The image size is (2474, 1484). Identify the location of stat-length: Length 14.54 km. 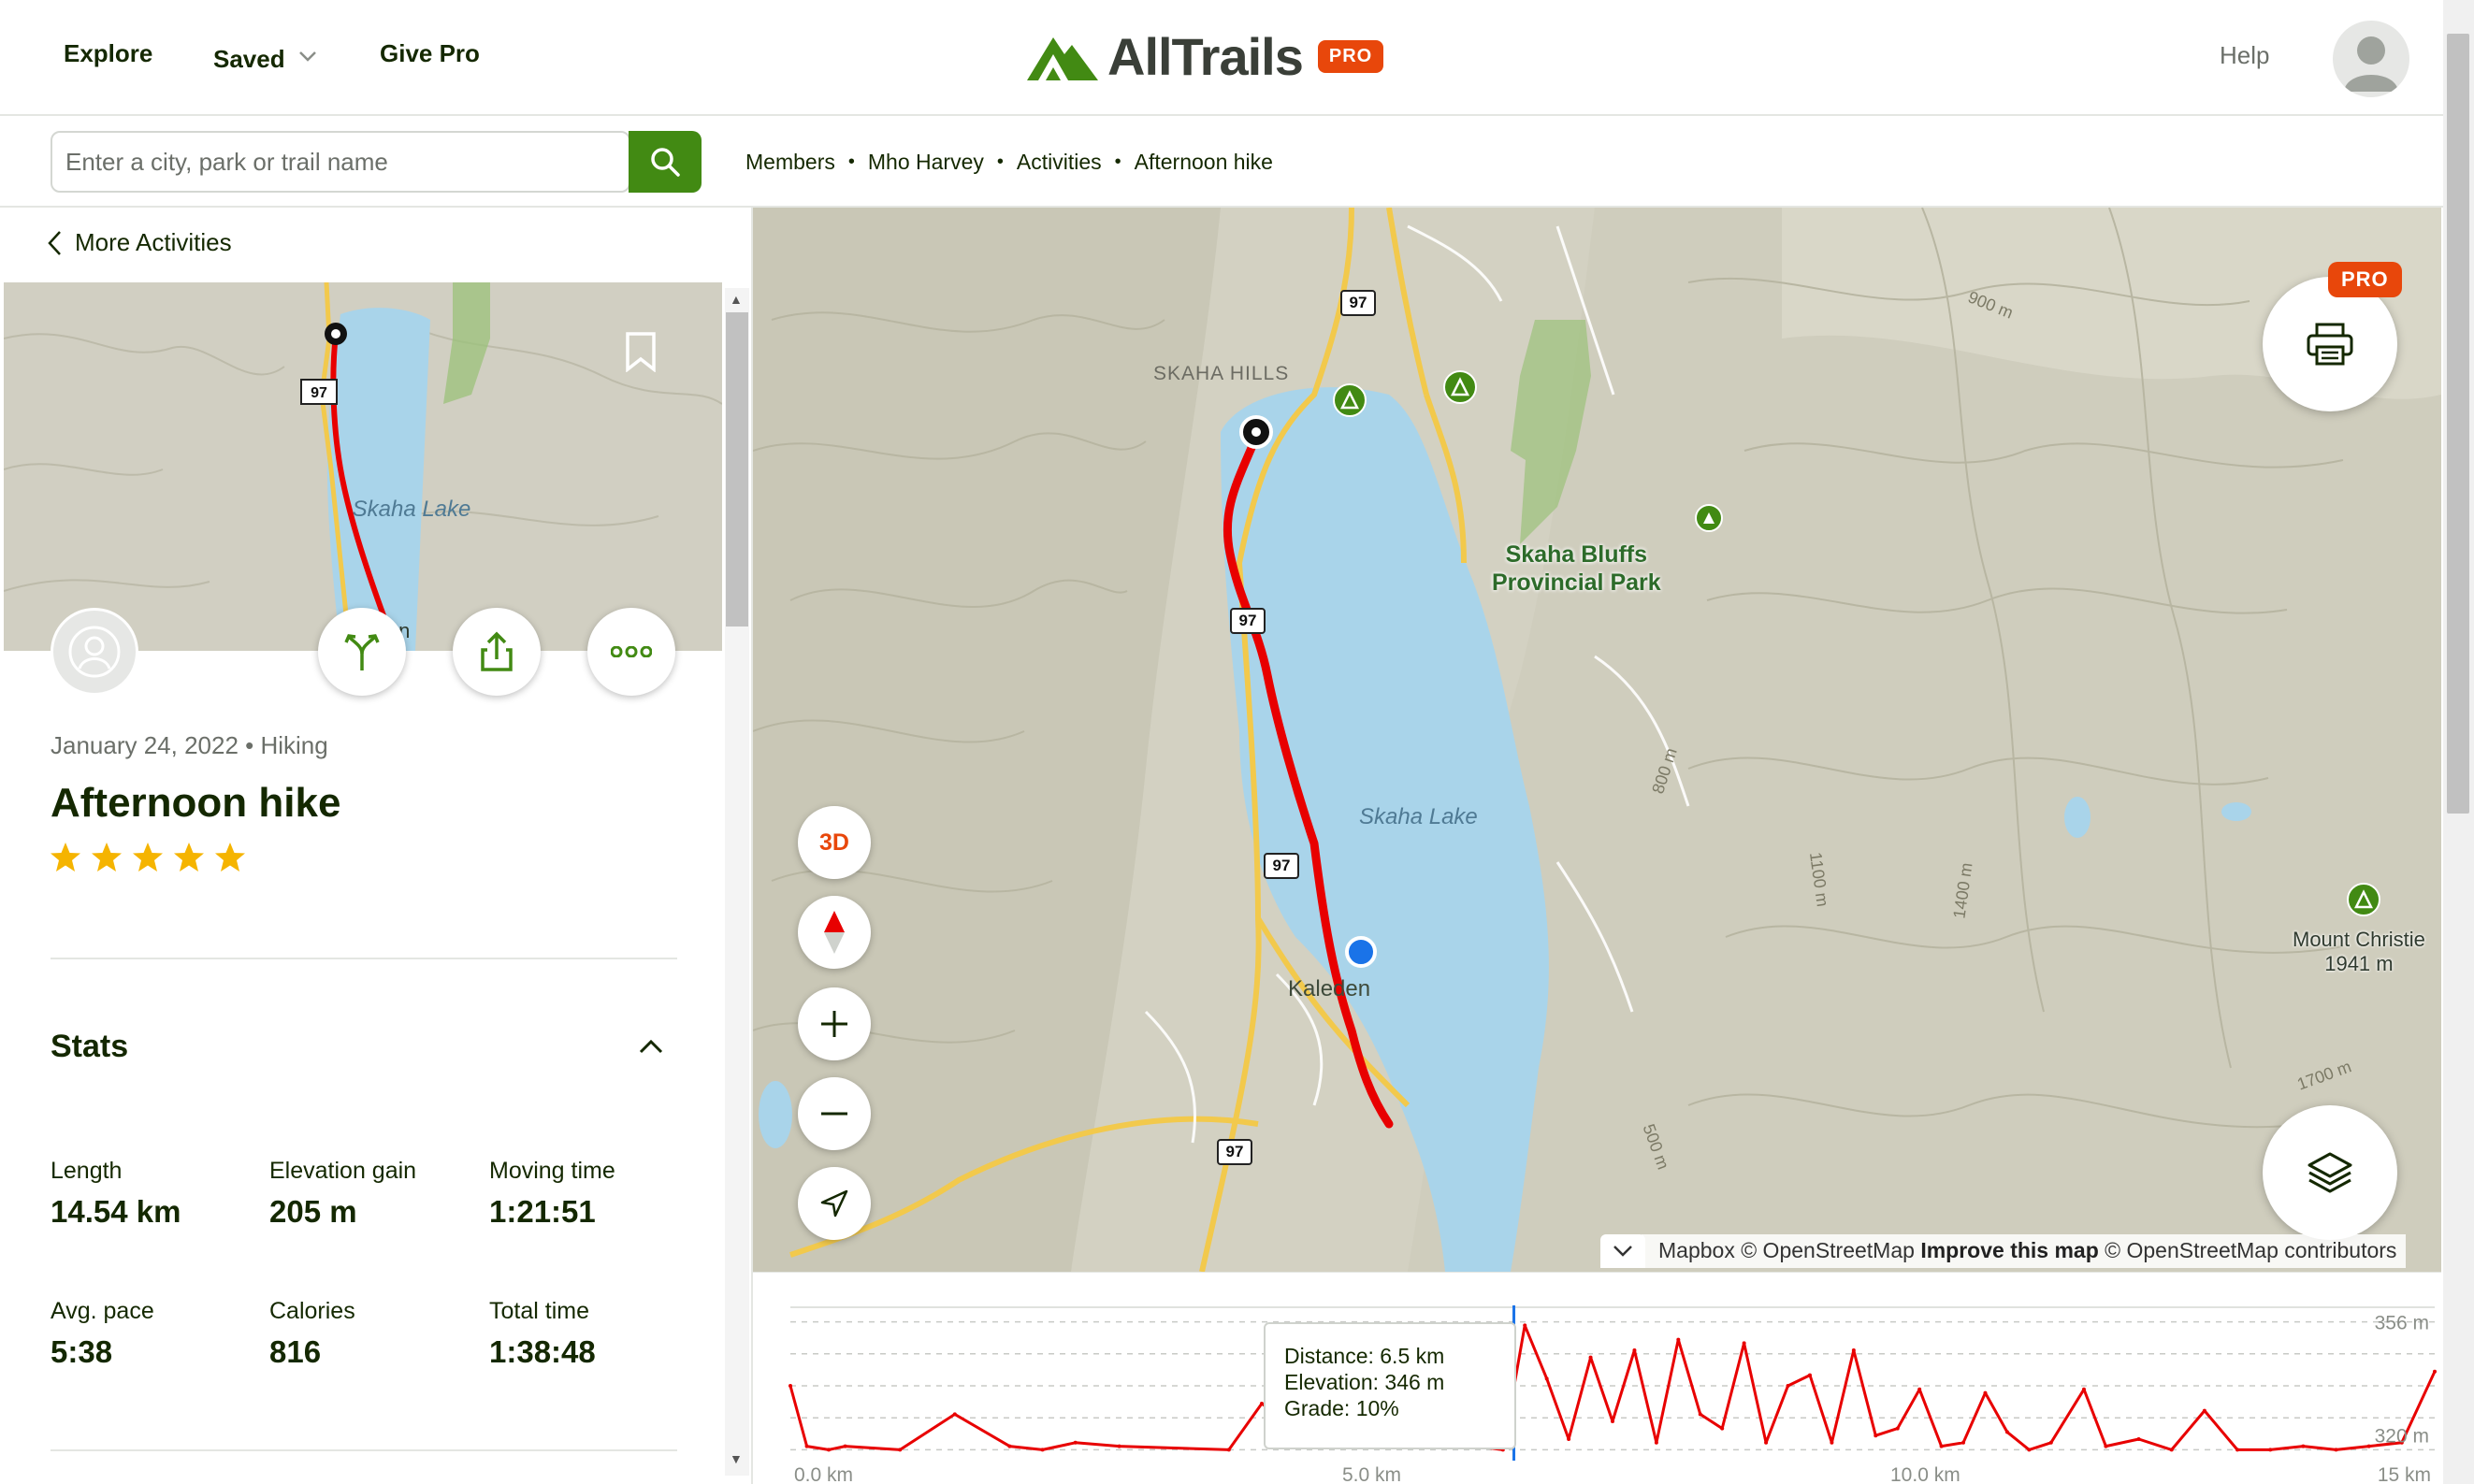
(116, 1194).